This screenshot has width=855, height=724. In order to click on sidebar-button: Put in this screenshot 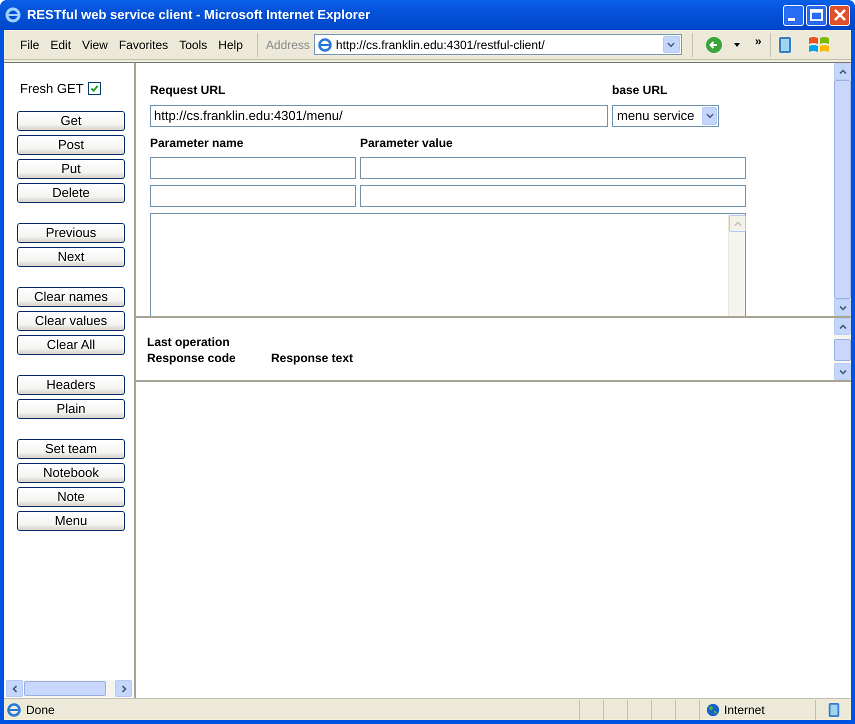, I will do `click(71, 168)`.